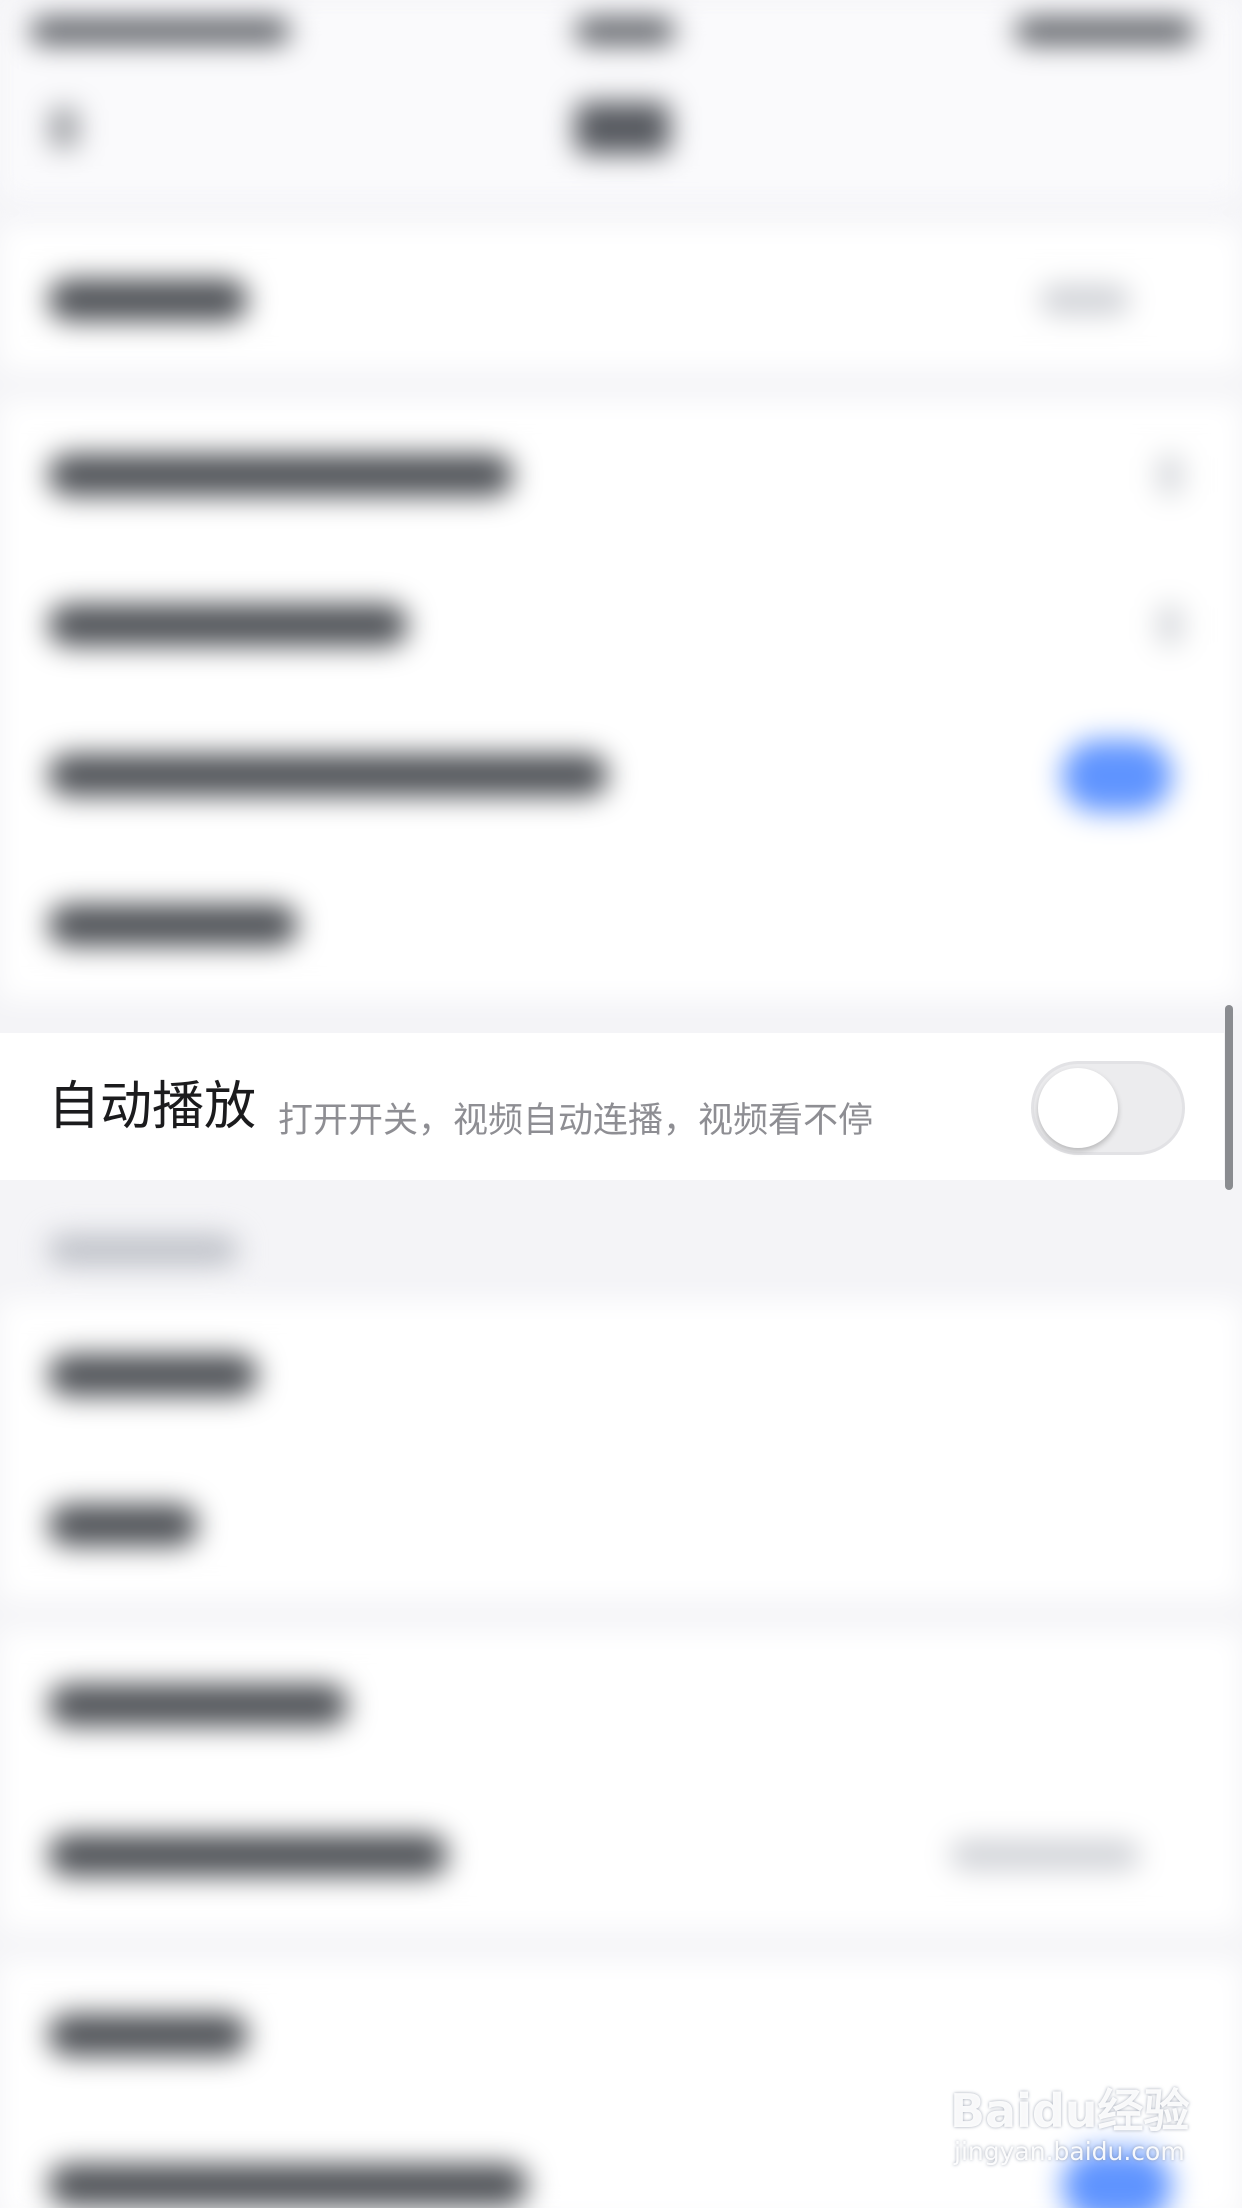 This screenshot has width=1242, height=2208. I want to click on autoplay-description: 打开开关，视频自动连播，视频看不停, so click(576, 1121).